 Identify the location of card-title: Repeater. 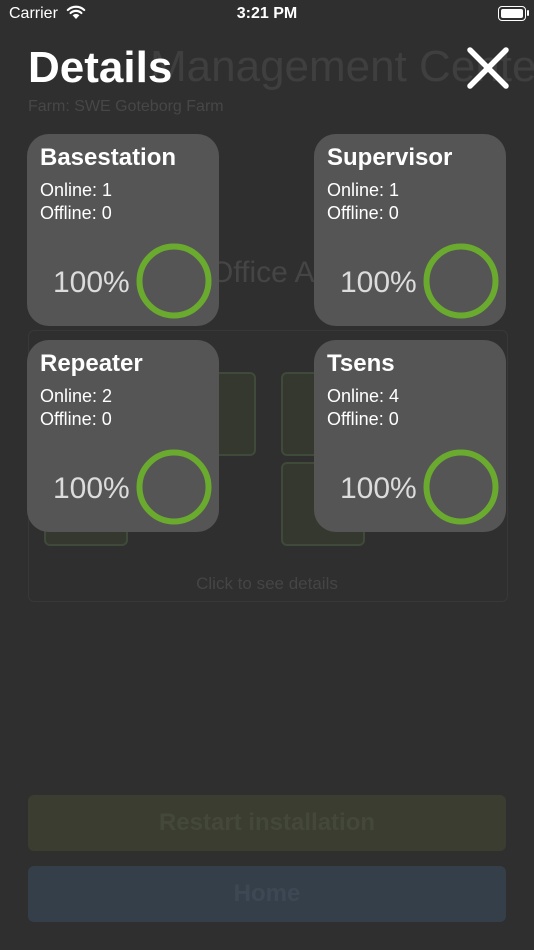
(91, 363).